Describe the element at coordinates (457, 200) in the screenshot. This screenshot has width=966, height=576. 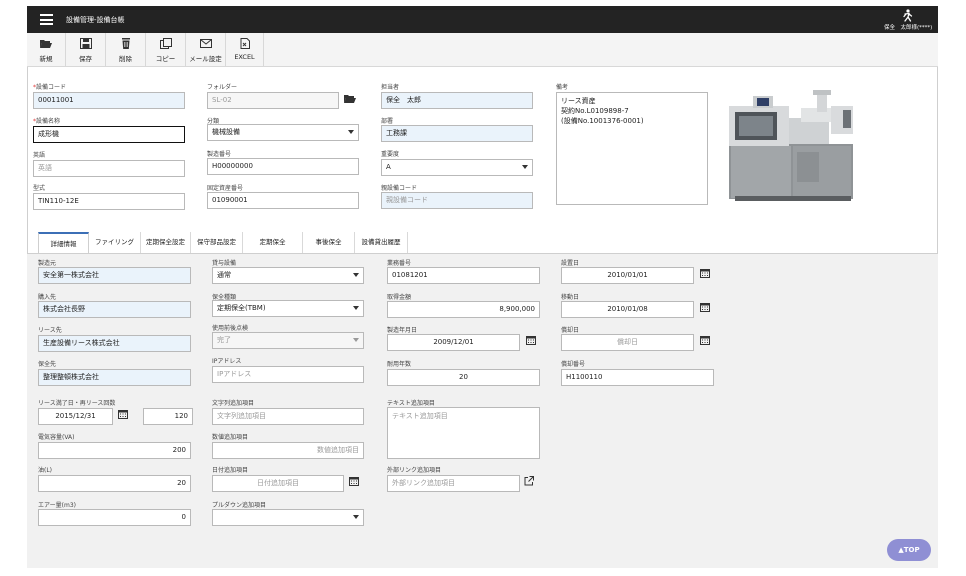
I see `parent-code-input: 親設備コード` at that location.